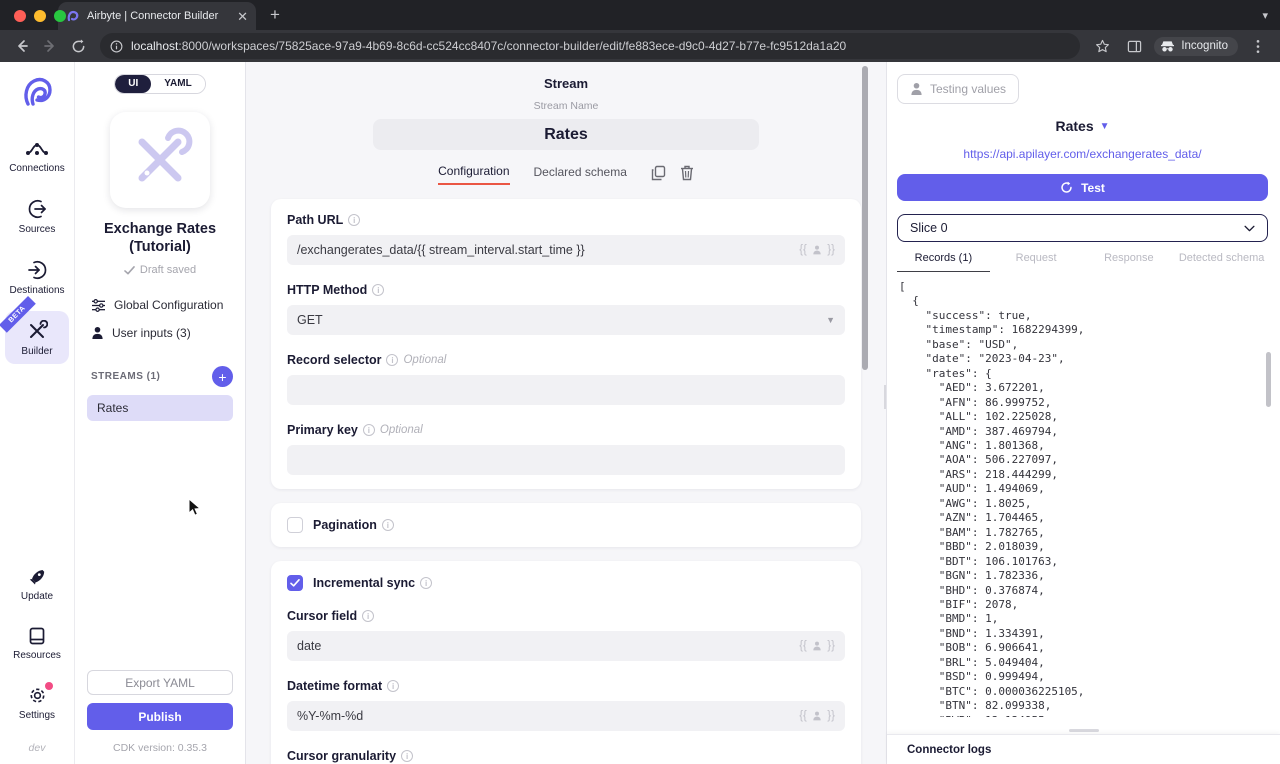 Image resolution: width=1280 pixels, height=764 pixels. Describe the element at coordinates (39, 329) in the screenshot. I see `builder-tools-icon` at that location.